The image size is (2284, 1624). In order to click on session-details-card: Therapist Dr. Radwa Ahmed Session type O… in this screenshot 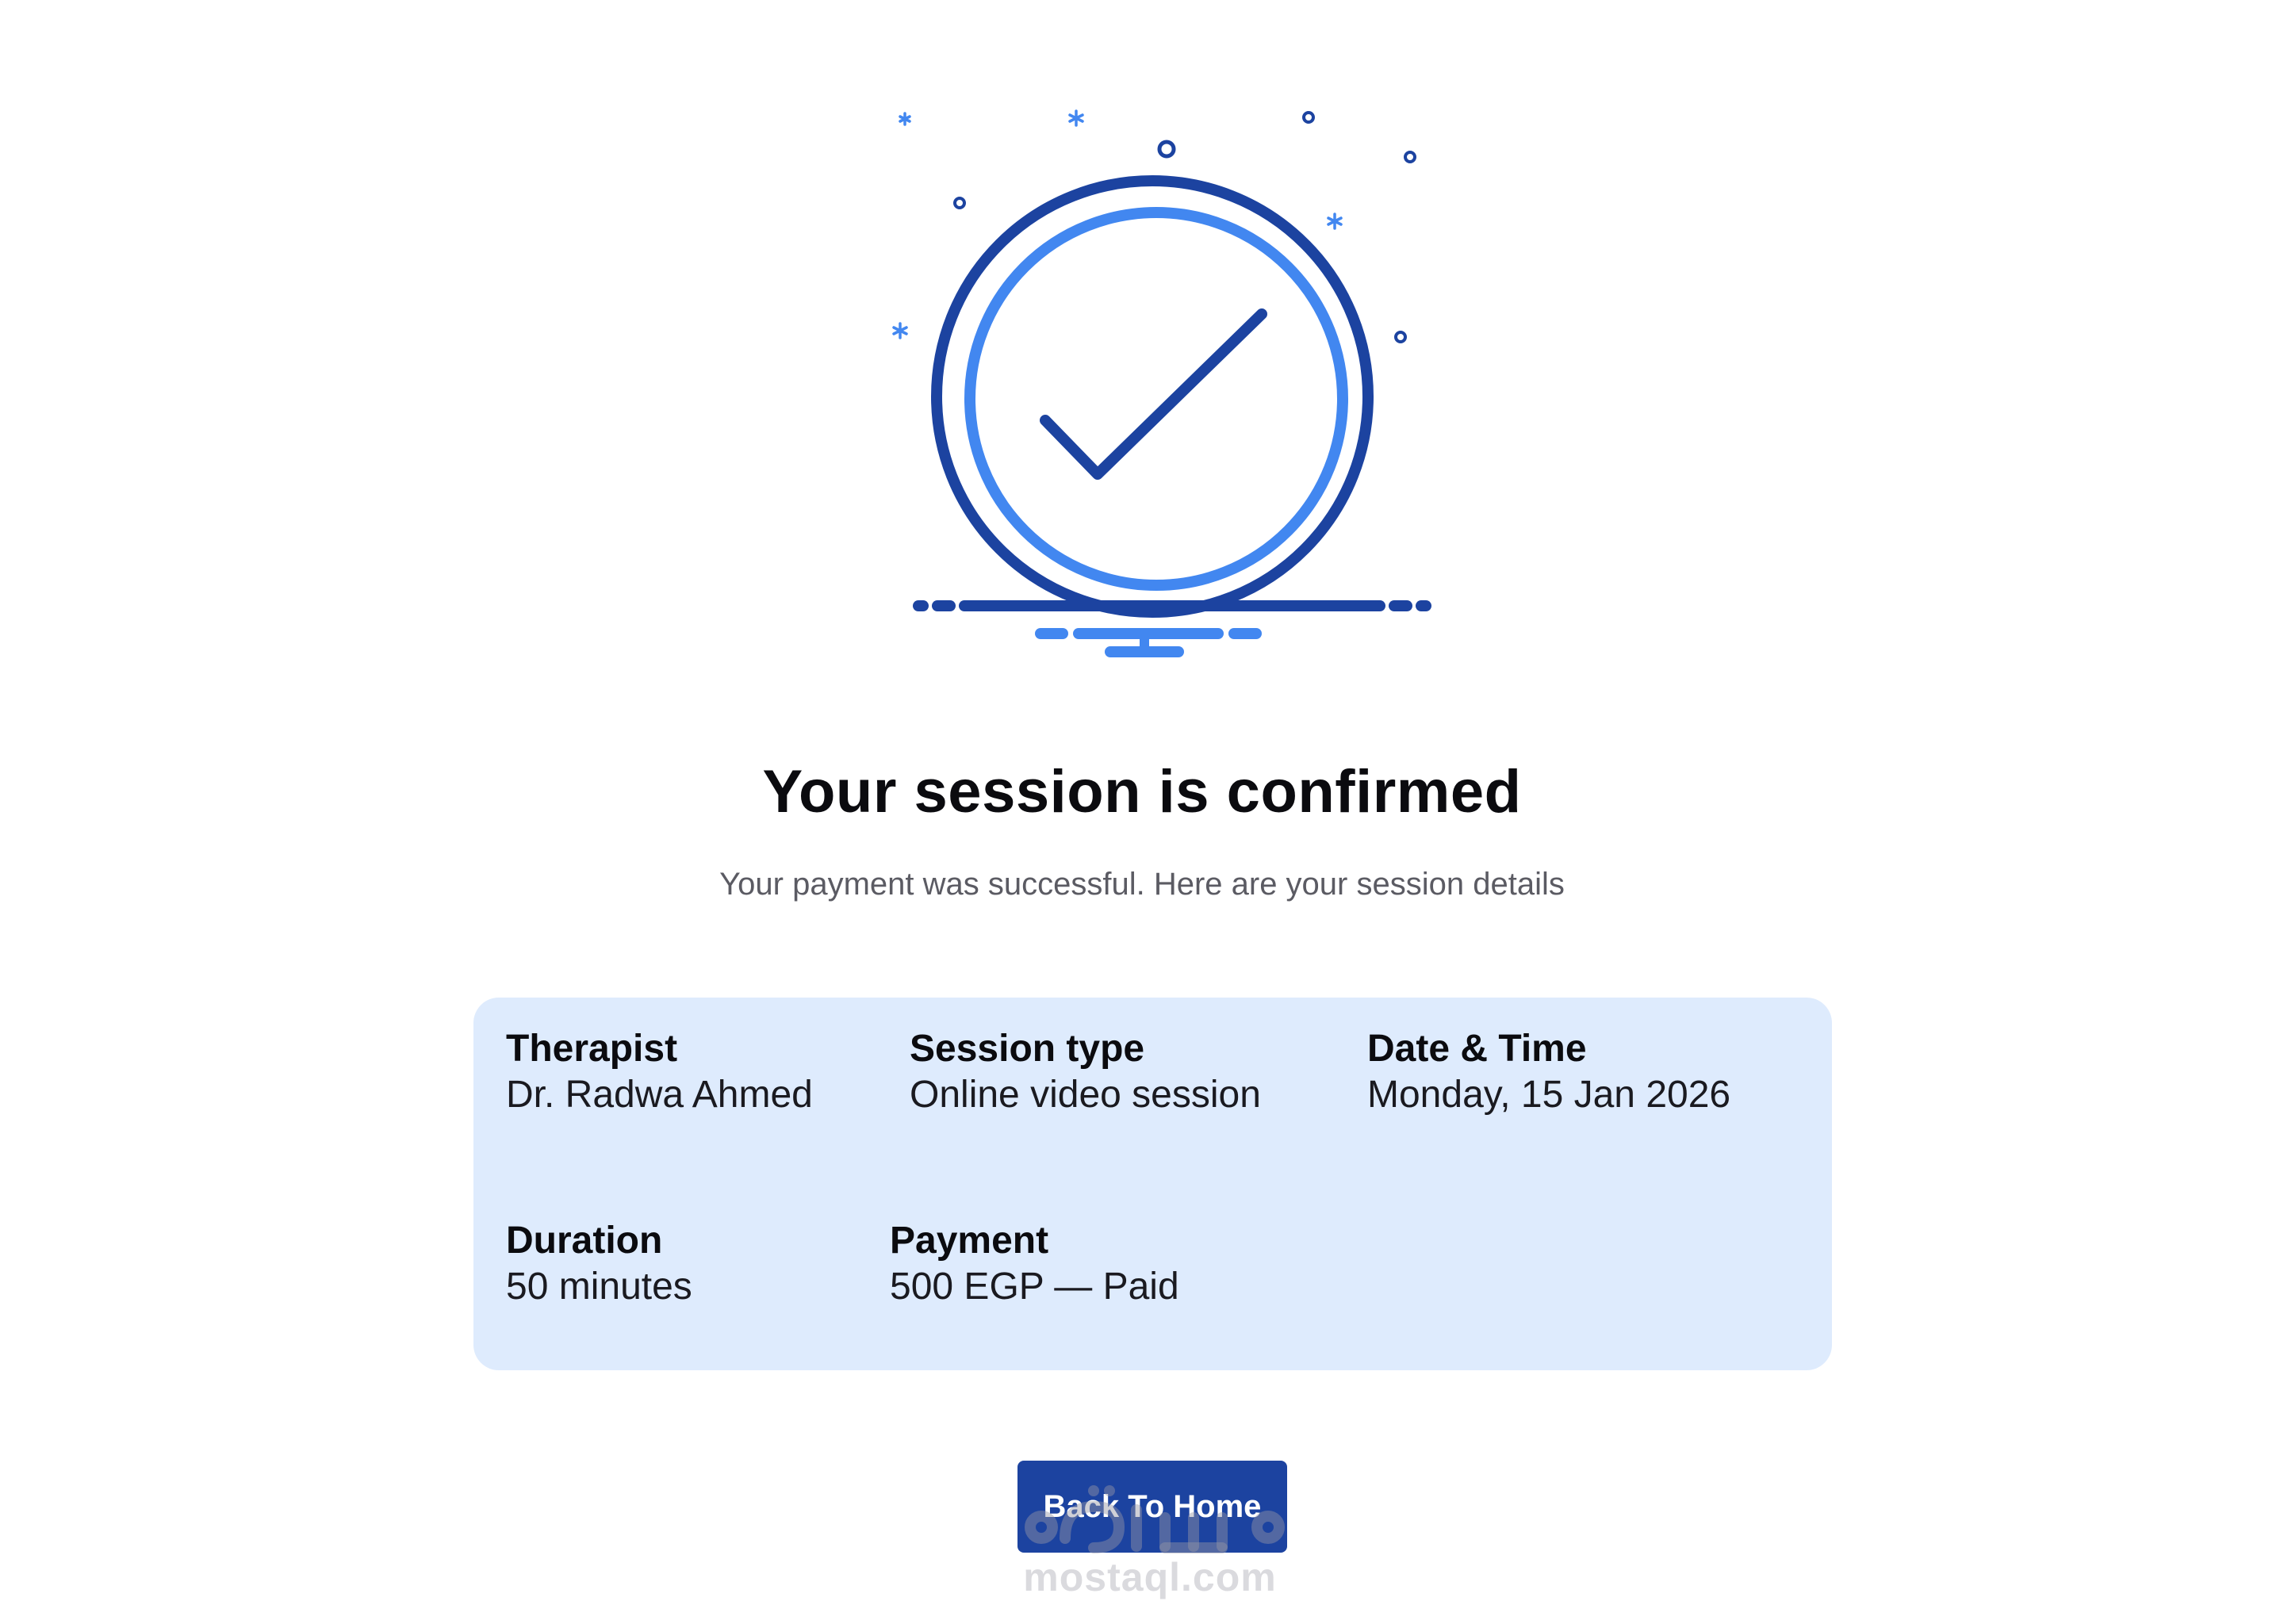, I will do `click(1152, 1184)`.